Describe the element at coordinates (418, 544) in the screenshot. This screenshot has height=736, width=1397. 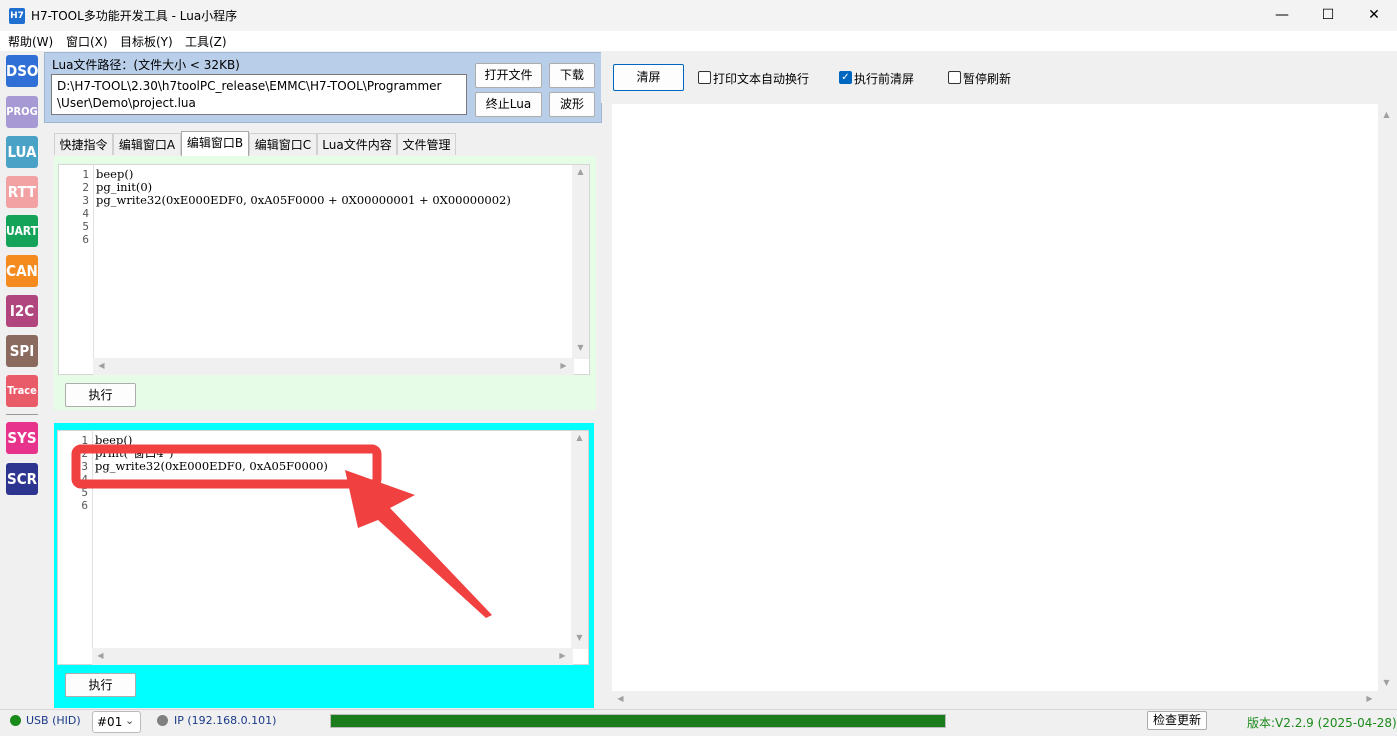
I see `annotation-arrow-icon` at that location.